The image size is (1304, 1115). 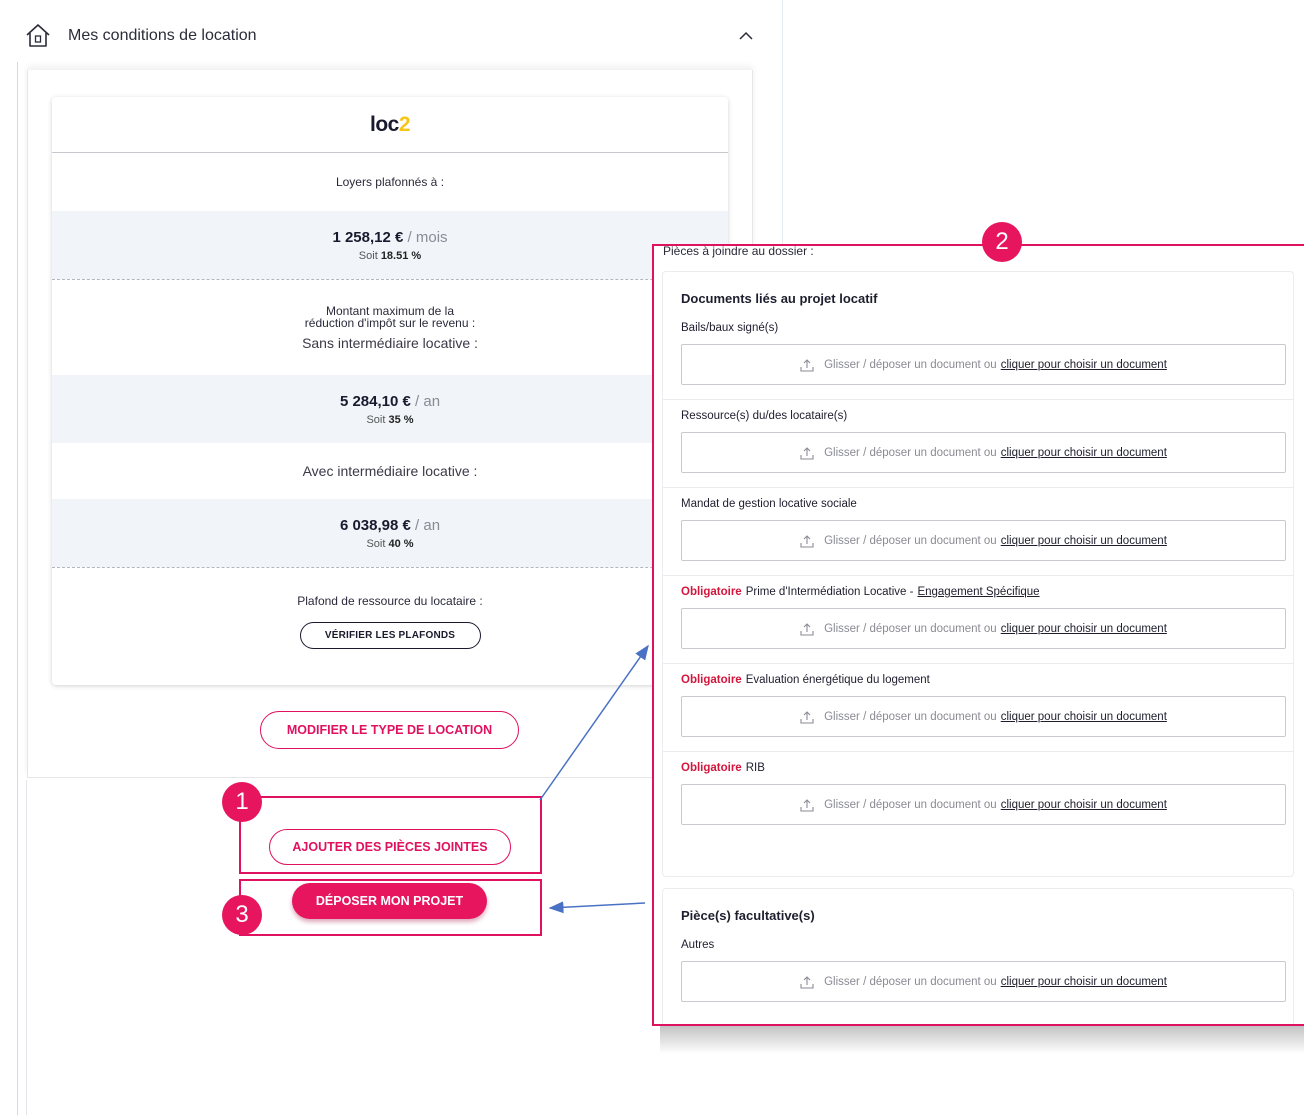 What do you see at coordinates (748, 915) in the screenshot?
I see `optional-documents-title: Pièce(s) facultative(s)` at bounding box center [748, 915].